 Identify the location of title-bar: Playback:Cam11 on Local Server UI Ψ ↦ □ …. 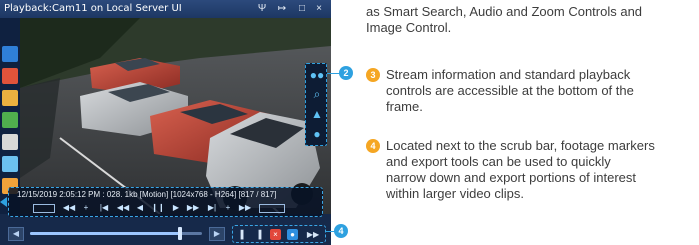
(165, 9).